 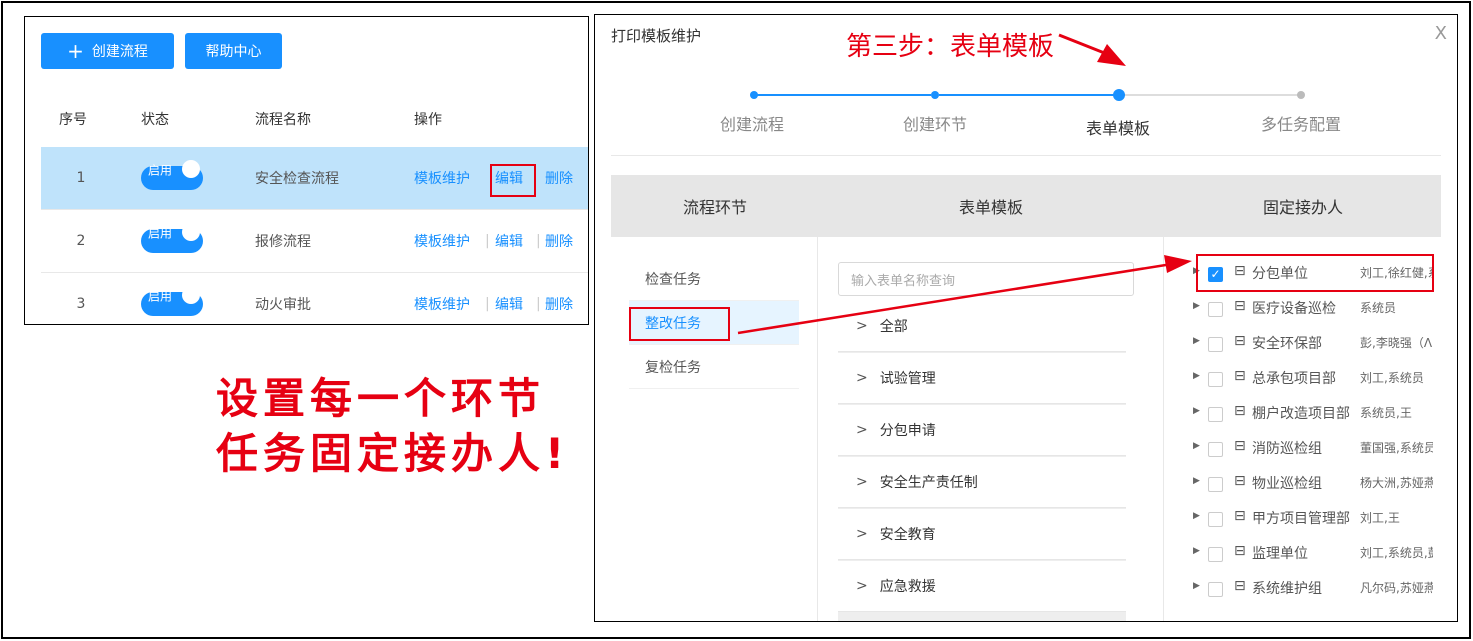 I want to click on step-bar: 创建流程 创建环节 表单模板 多任务配置, so click(x=1026, y=120).